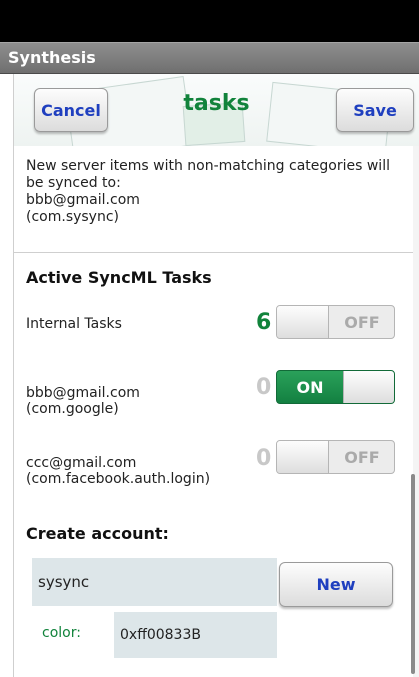  Describe the element at coordinates (264, 322) in the screenshot. I see `task-count-internal: 6` at that location.